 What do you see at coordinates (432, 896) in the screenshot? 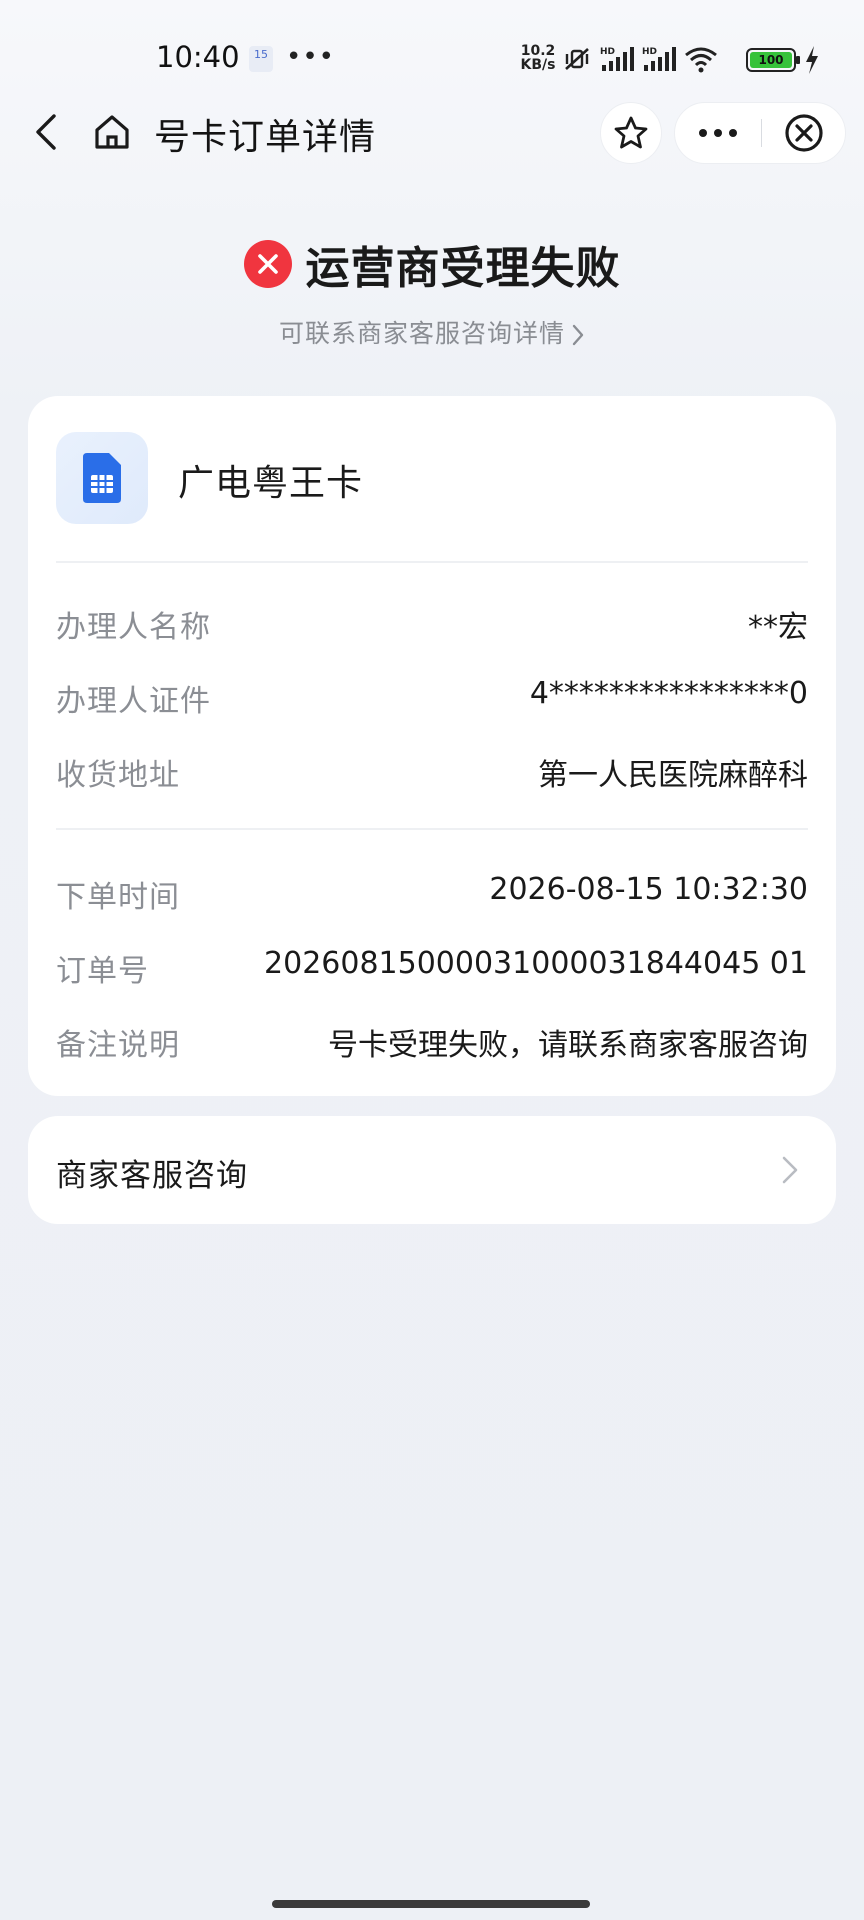
I see `row-order-time: 下单时间 2026-08-15 10:32:30` at bounding box center [432, 896].